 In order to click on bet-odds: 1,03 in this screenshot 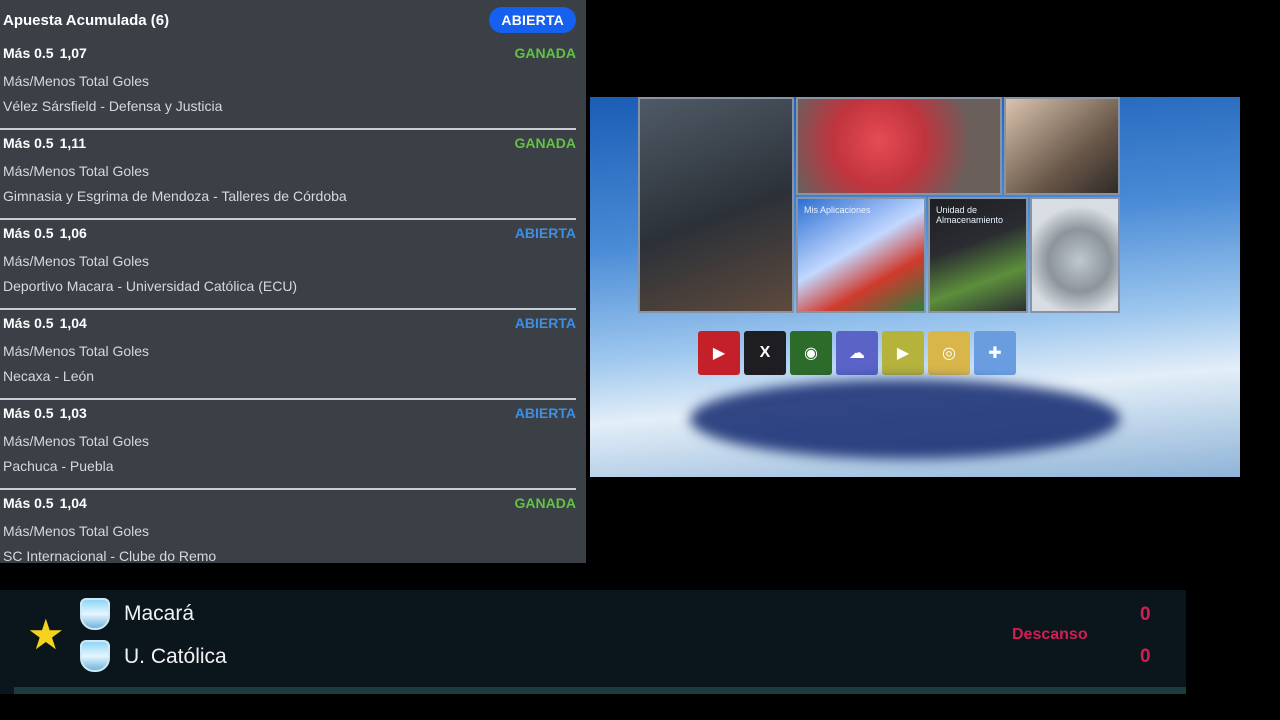, I will do `click(73, 413)`.